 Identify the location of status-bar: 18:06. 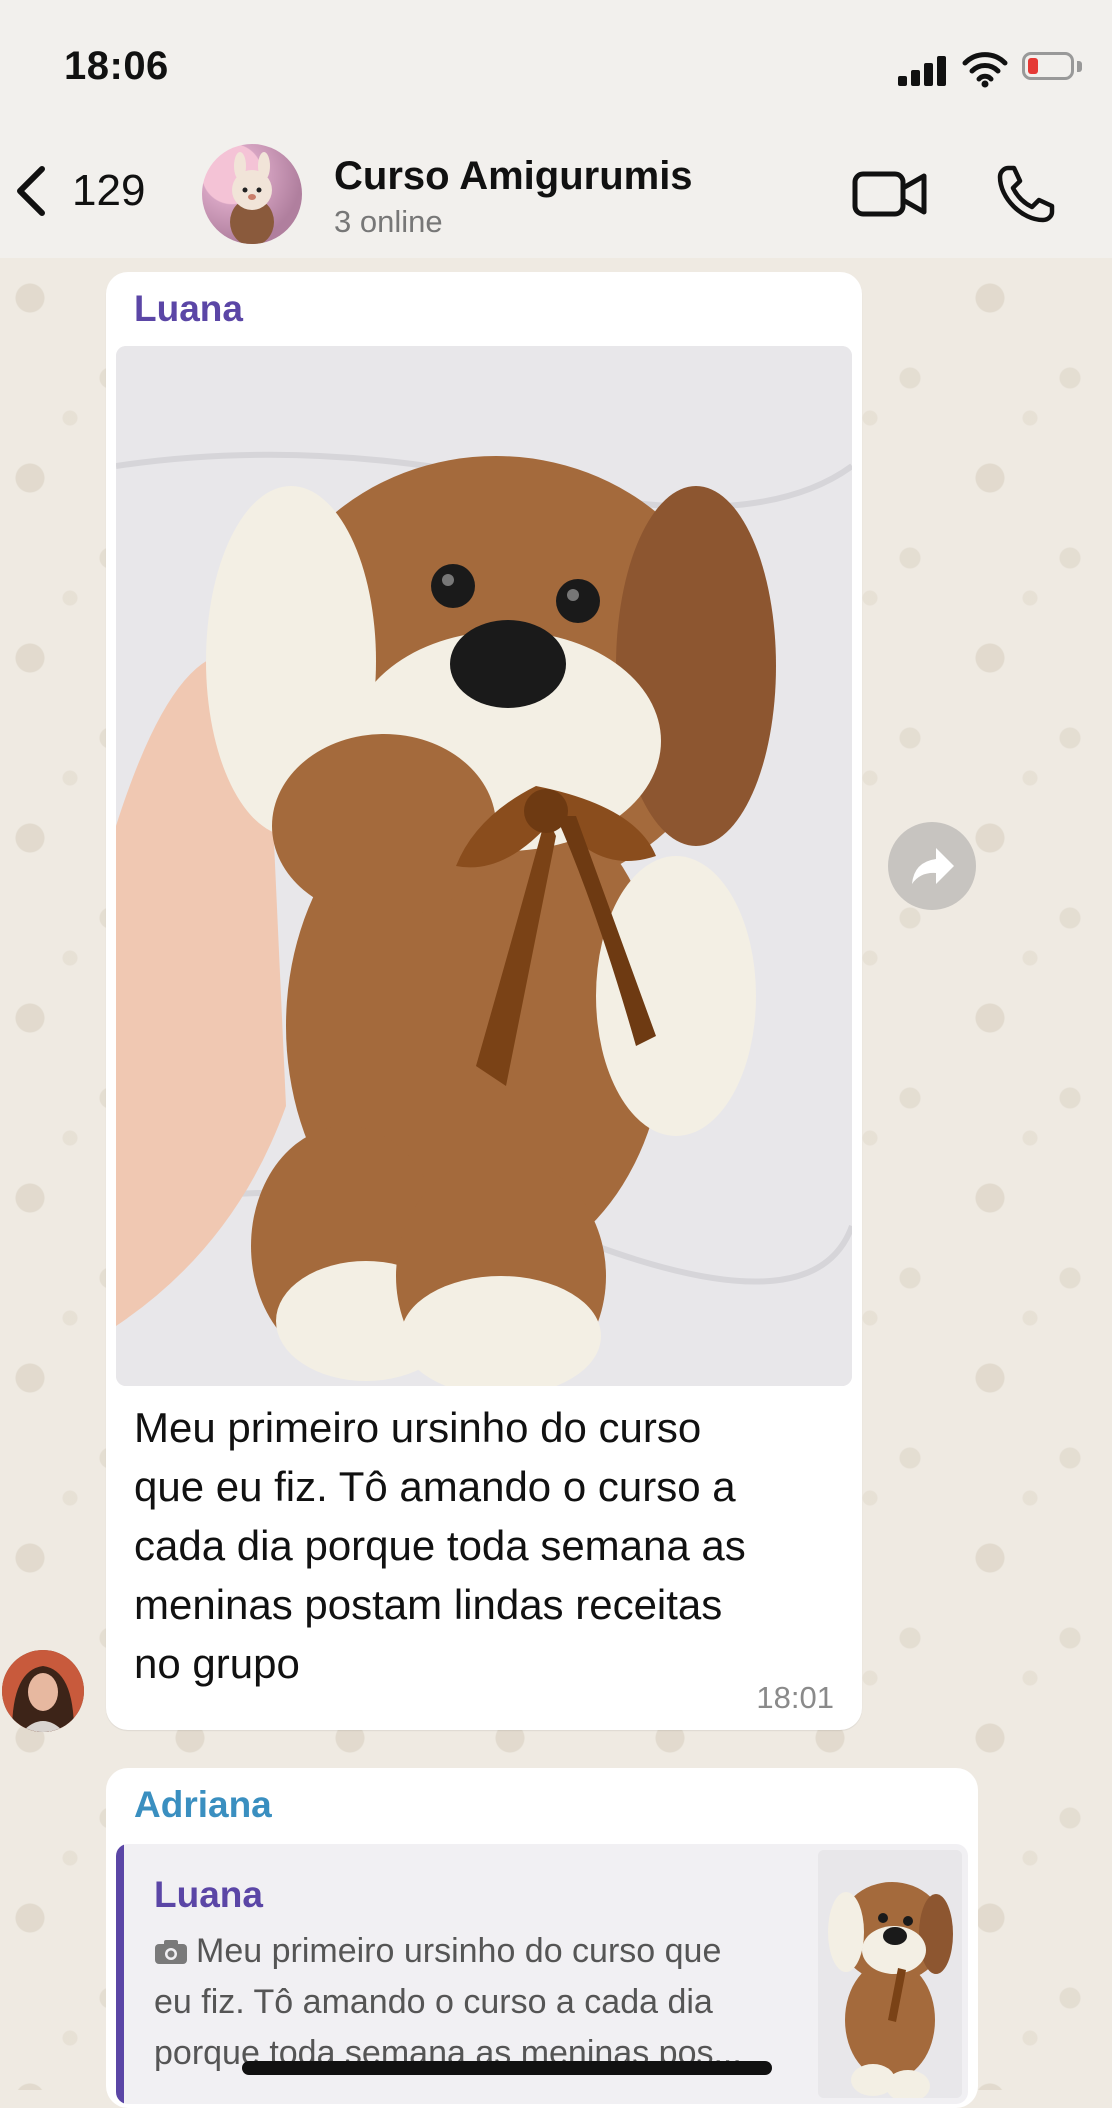
(556, 65).